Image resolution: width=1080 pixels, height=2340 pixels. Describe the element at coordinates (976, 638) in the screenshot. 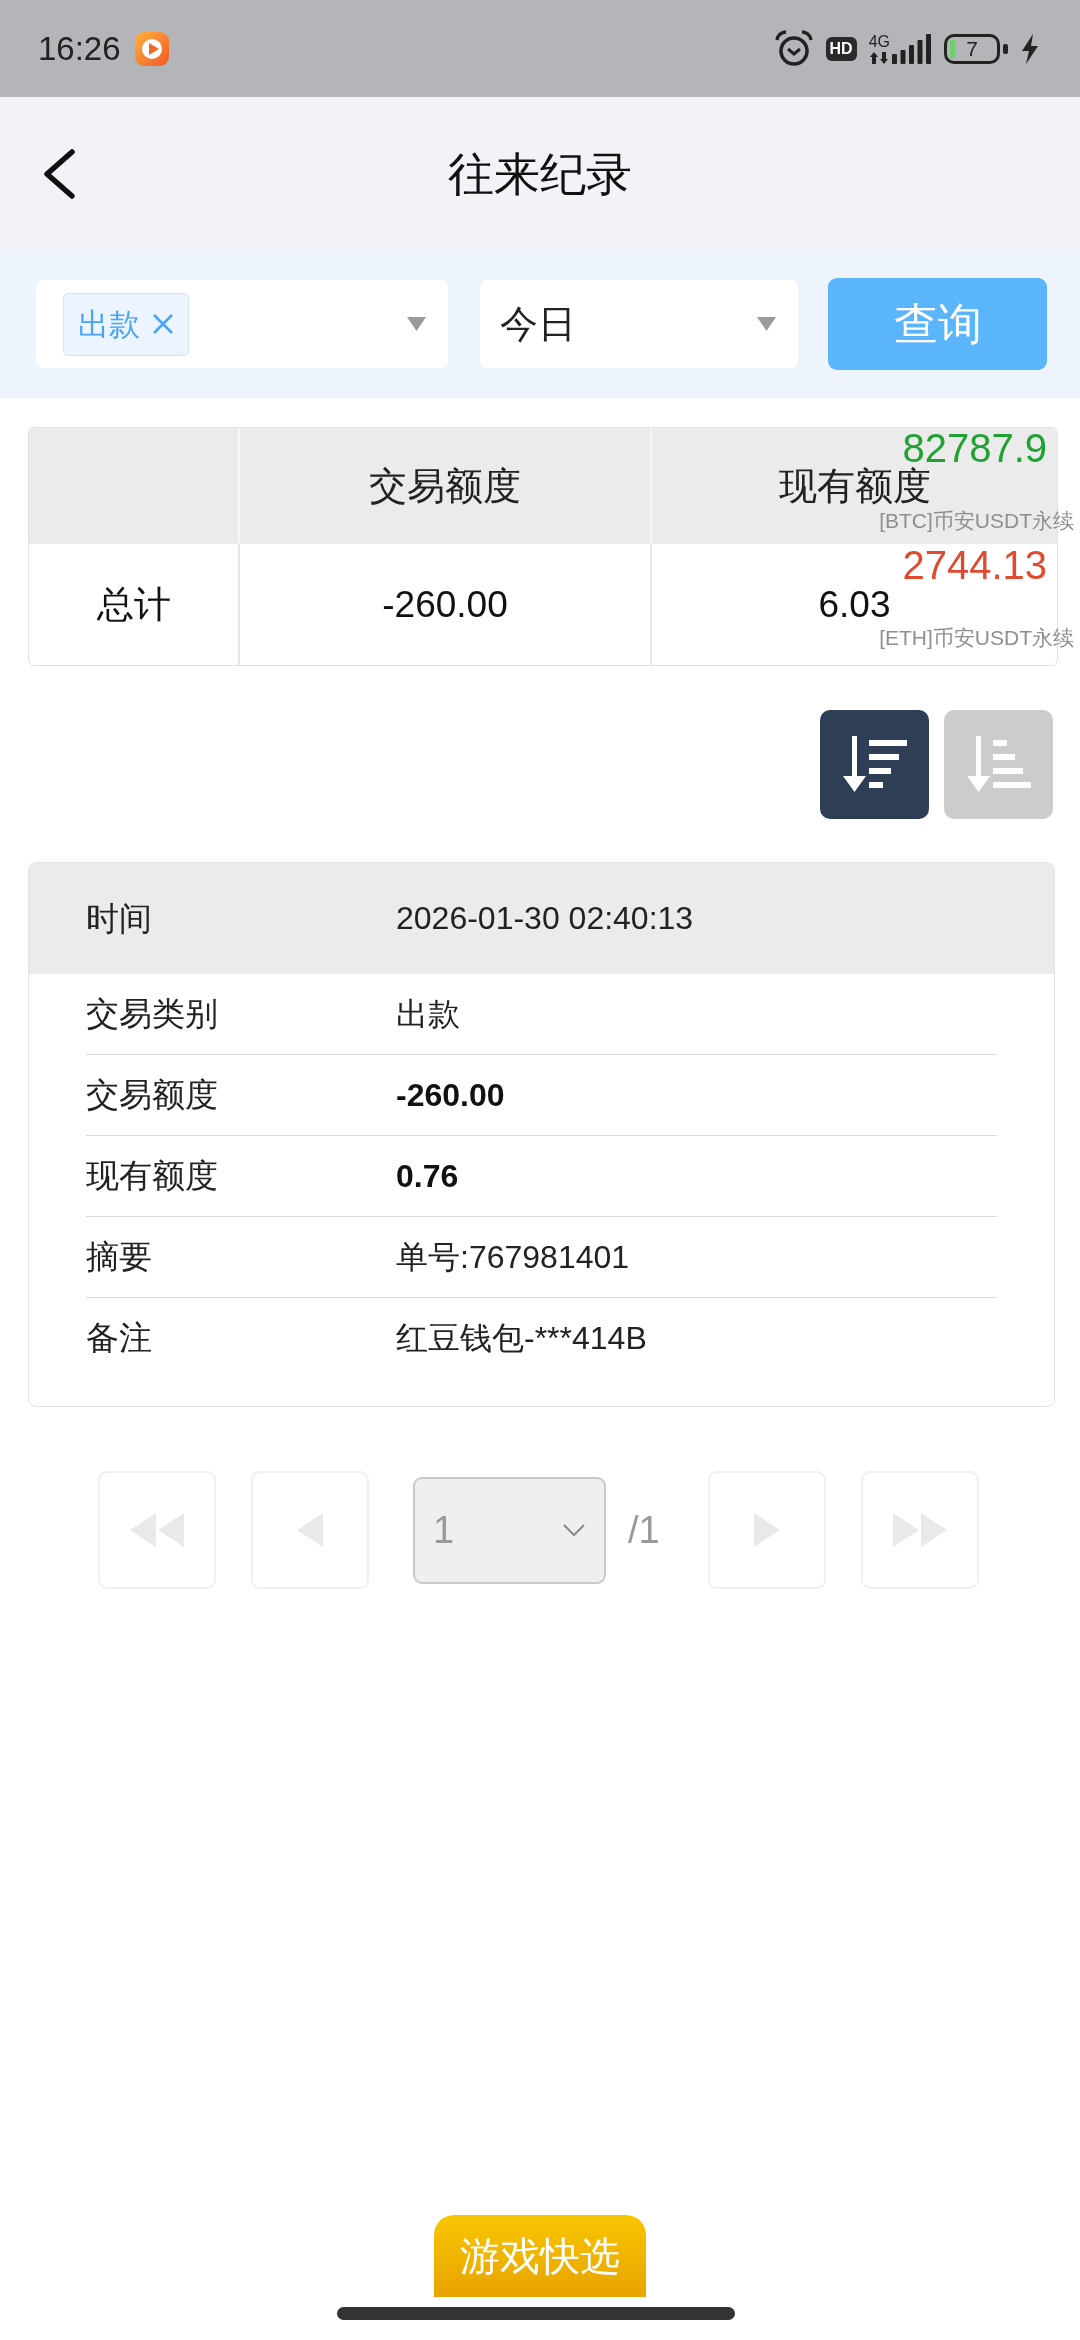

I see `ticker-label: [ETH]币安USDT永续` at that location.